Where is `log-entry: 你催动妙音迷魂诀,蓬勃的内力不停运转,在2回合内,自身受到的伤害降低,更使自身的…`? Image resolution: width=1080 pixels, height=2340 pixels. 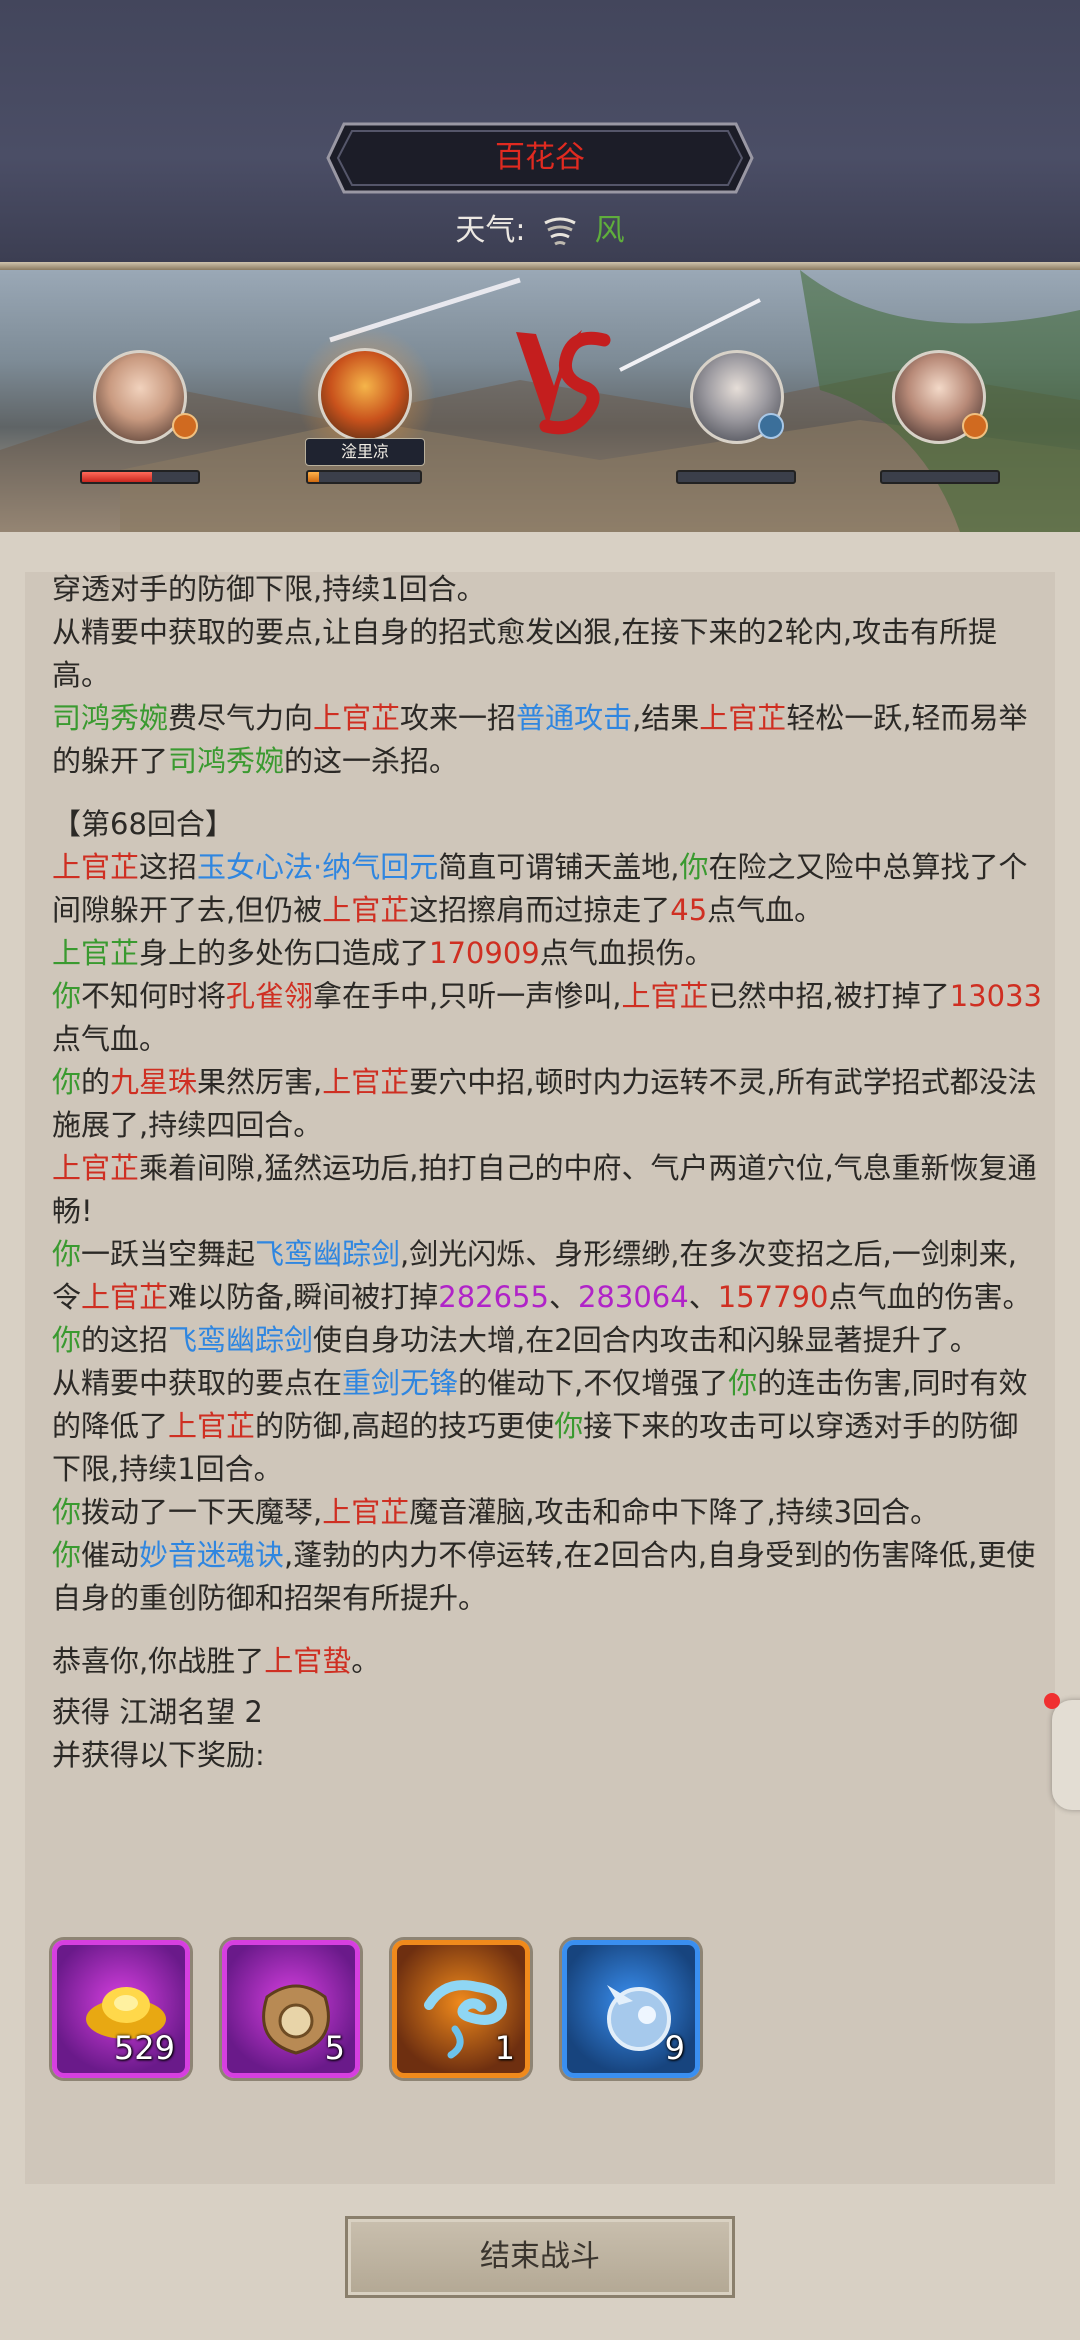 log-entry: 你催动妙音迷魂诀,蓬勃的内力不停运转,在2回合内,自身受到的伤害降低,更使自身的… is located at coordinates (544, 1576).